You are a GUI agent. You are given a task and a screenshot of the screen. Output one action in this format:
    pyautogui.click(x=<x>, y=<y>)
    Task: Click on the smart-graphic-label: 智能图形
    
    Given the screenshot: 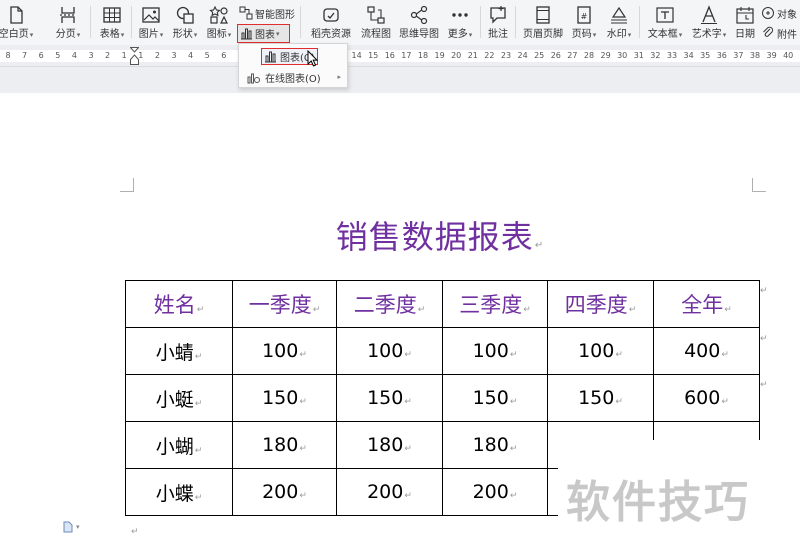 What is the action you would take?
    pyautogui.click(x=275, y=15)
    